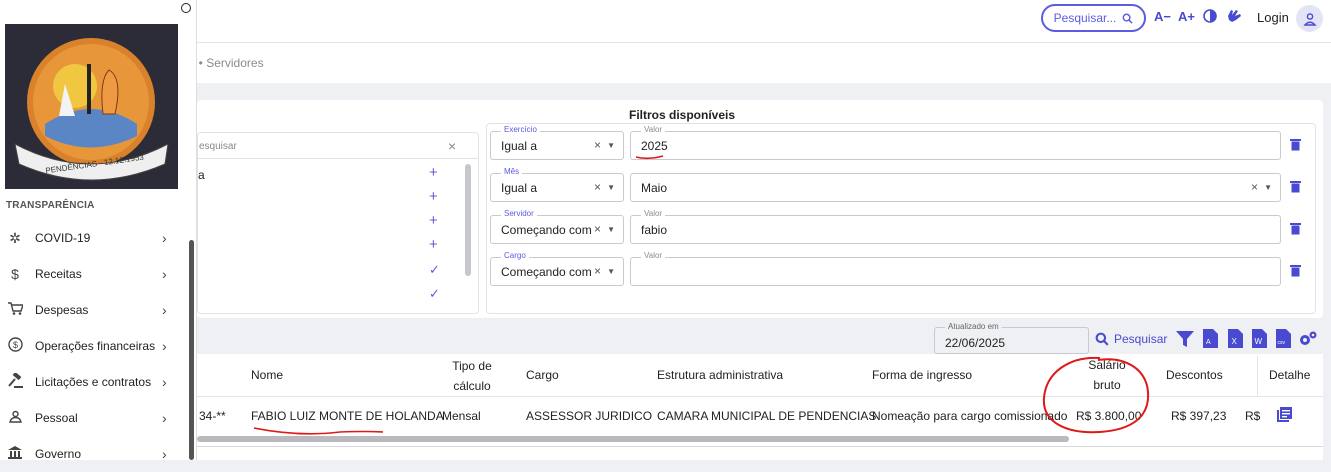 This screenshot has width=1331, height=472. I want to click on operator-select: Cargo Começando com × ▼, so click(557, 268).